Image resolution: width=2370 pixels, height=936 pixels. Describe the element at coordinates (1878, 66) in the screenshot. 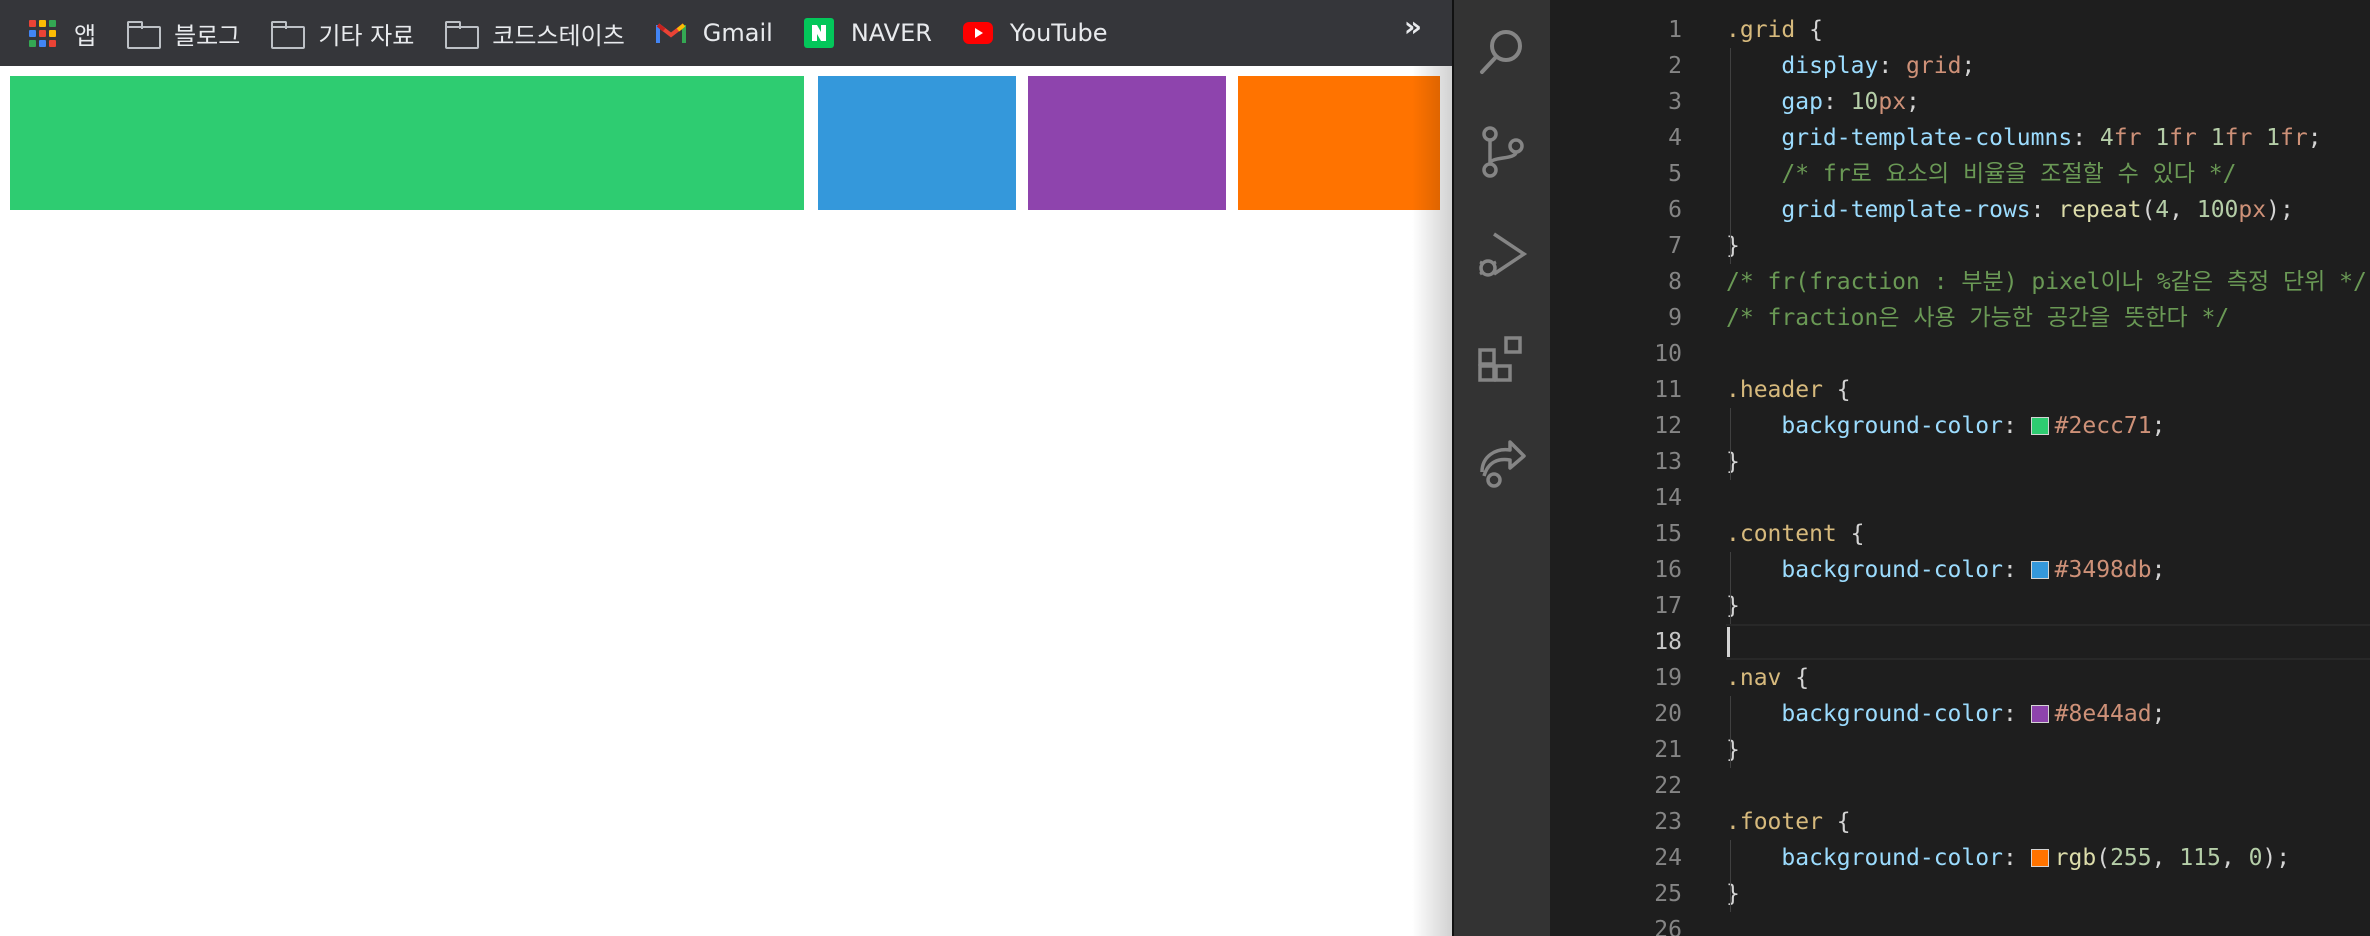

I see `line-text: display: grid;` at that location.